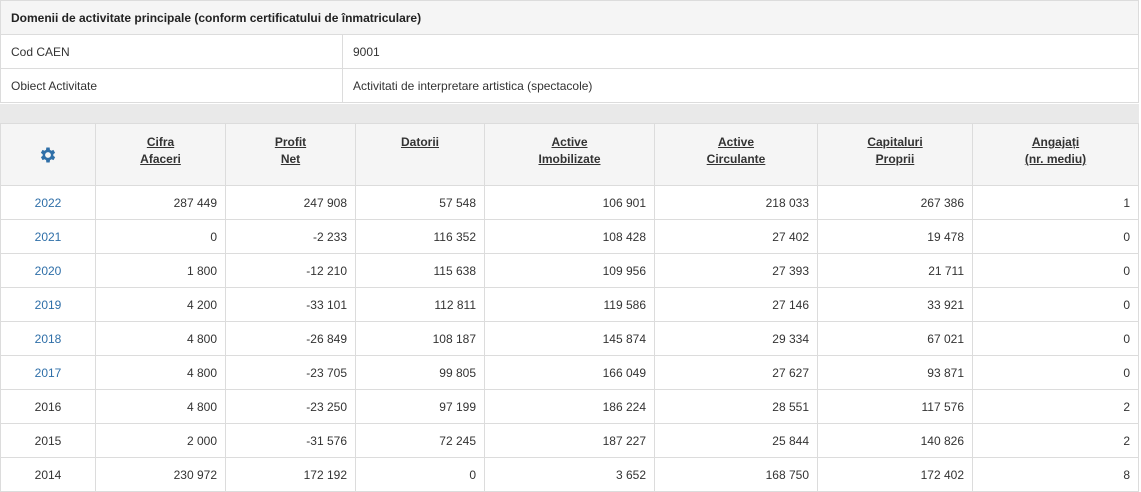 This screenshot has width=1141, height=492. What do you see at coordinates (569, 406) in the screenshot?
I see `value-cell: 186 224` at bounding box center [569, 406].